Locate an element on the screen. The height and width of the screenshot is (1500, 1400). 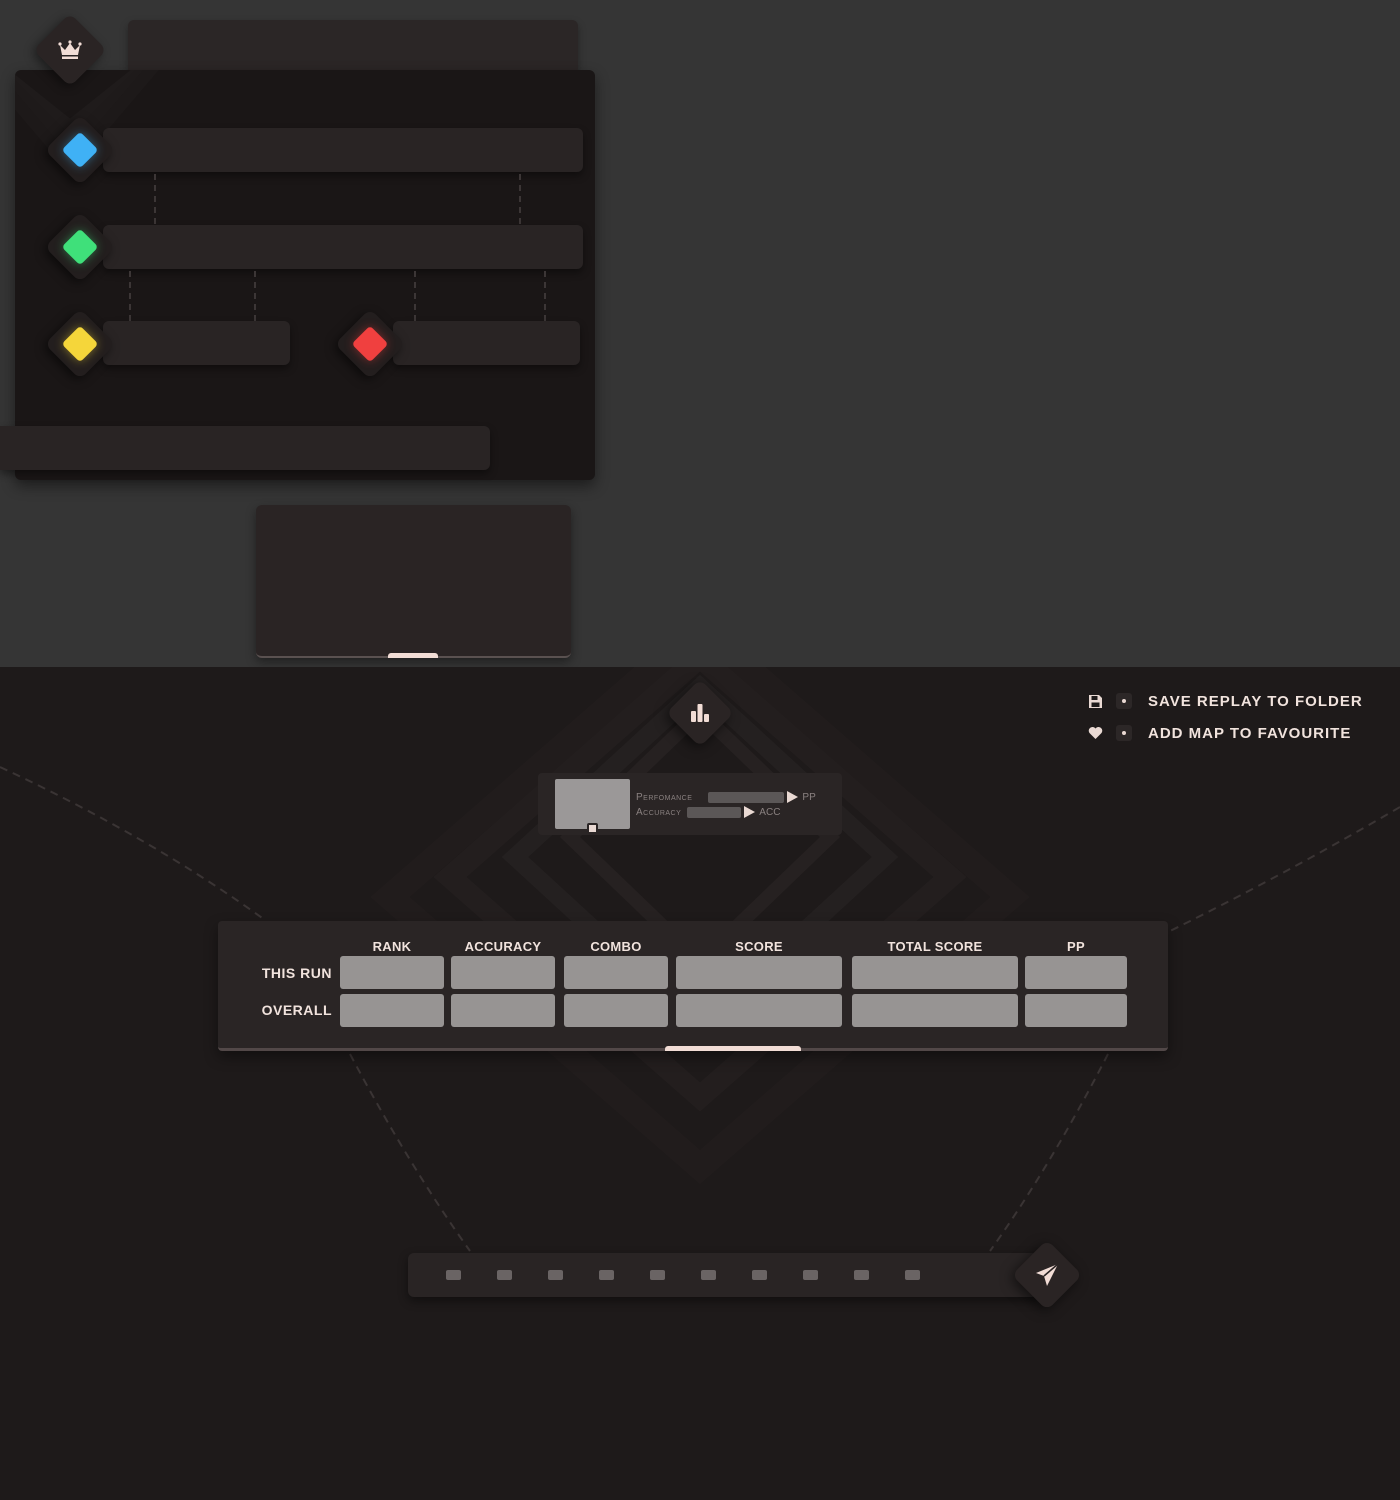
save-replay-label: SAVE REPLAY TO FOLDER is located at coordinates (1255, 701).